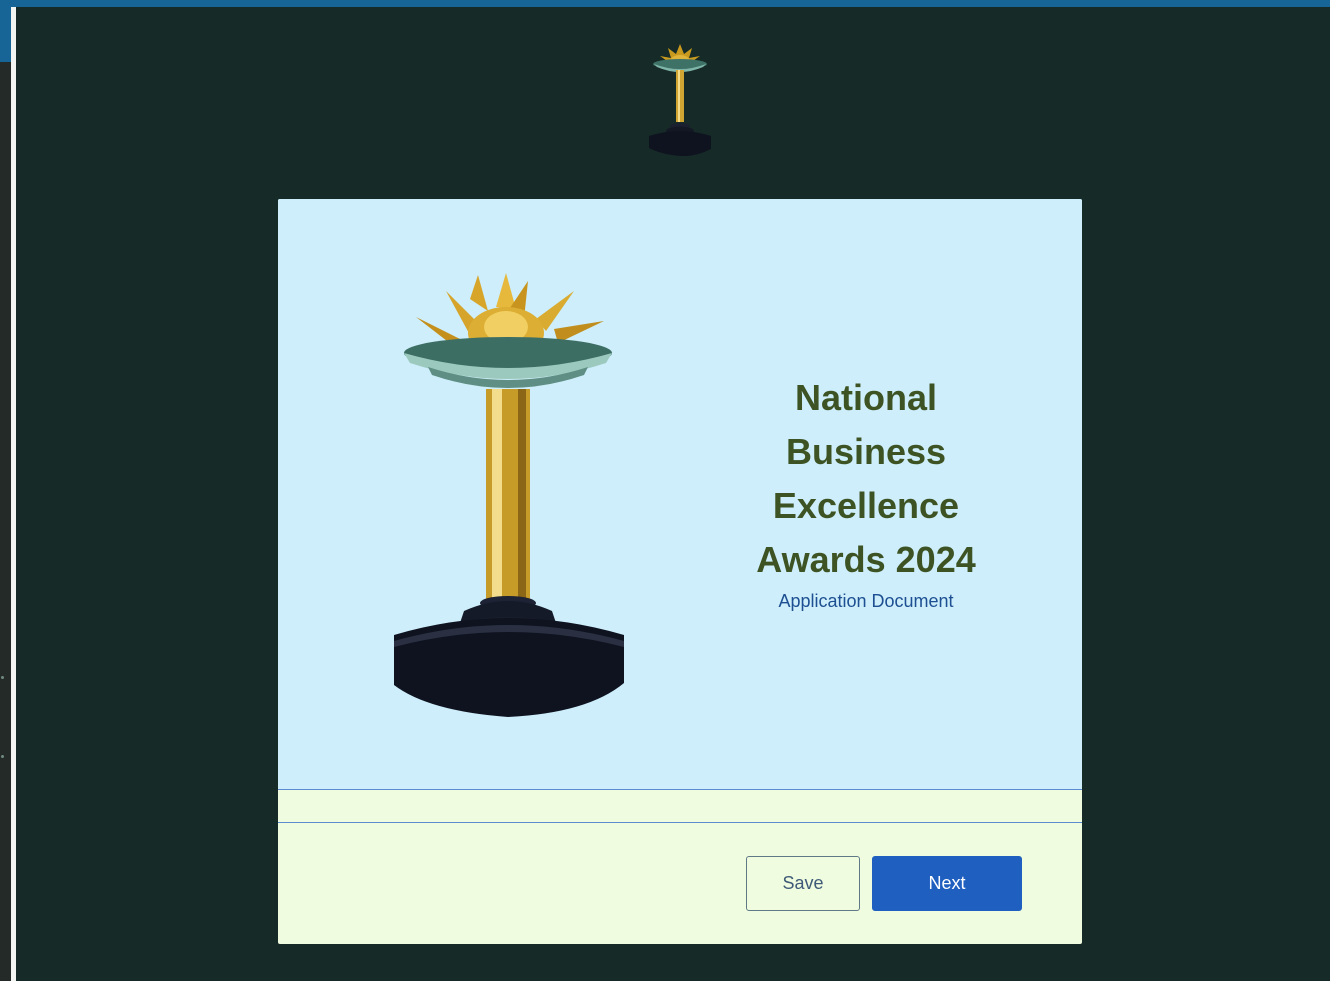 The width and height of the screenshot is (1330, 981). Describe the element at coordinates (803, 883) in the screenshot. I see `save-button: Save` at that location.